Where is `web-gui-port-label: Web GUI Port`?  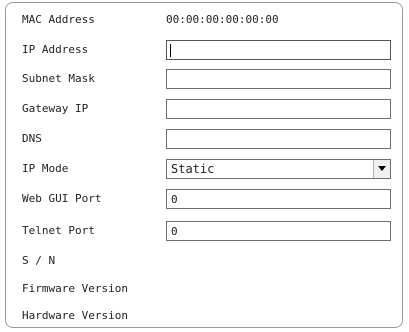
web-gui-port-label: Web GUI Port is located at coordinates (62, 198).